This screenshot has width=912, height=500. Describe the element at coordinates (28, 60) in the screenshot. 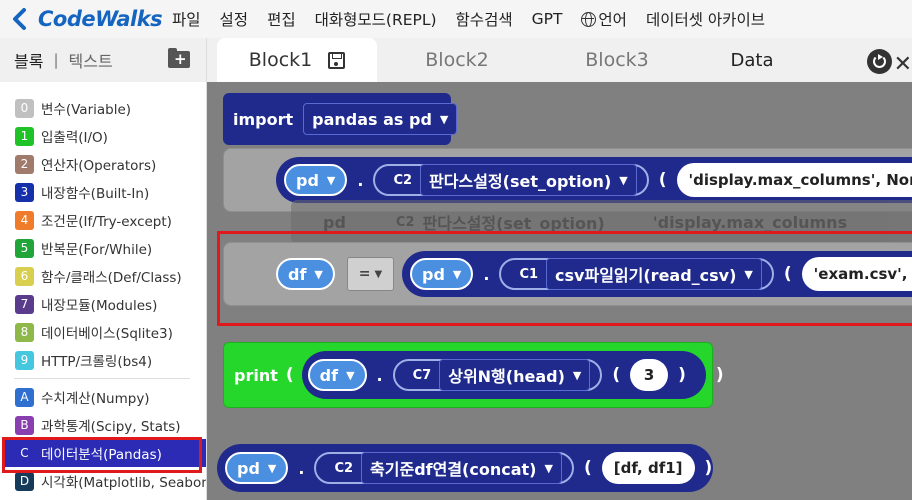

I see `tab-blocks: 블록` at that location.